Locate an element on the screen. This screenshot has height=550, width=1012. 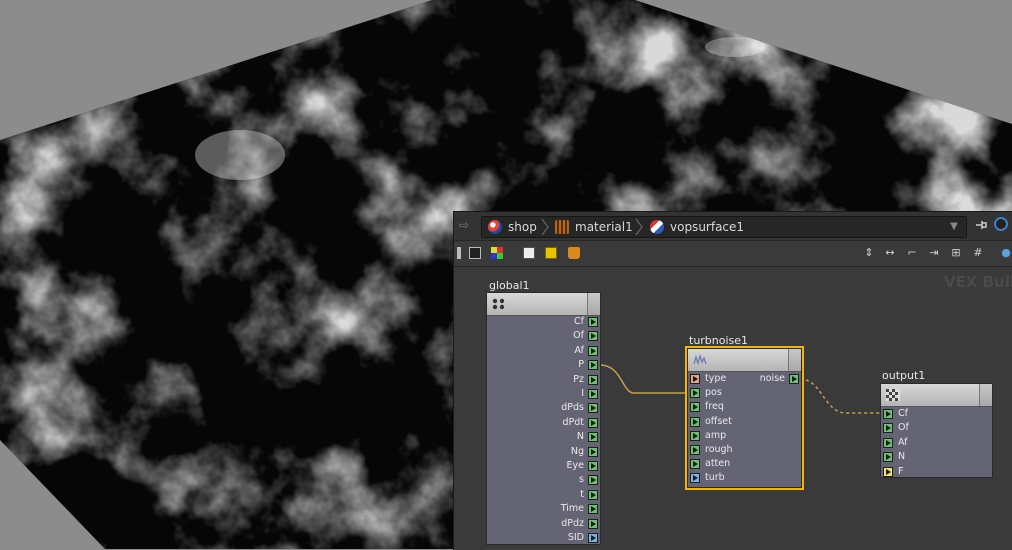
crumb-label: vopsurface1 is located at coordinates (707, 227).